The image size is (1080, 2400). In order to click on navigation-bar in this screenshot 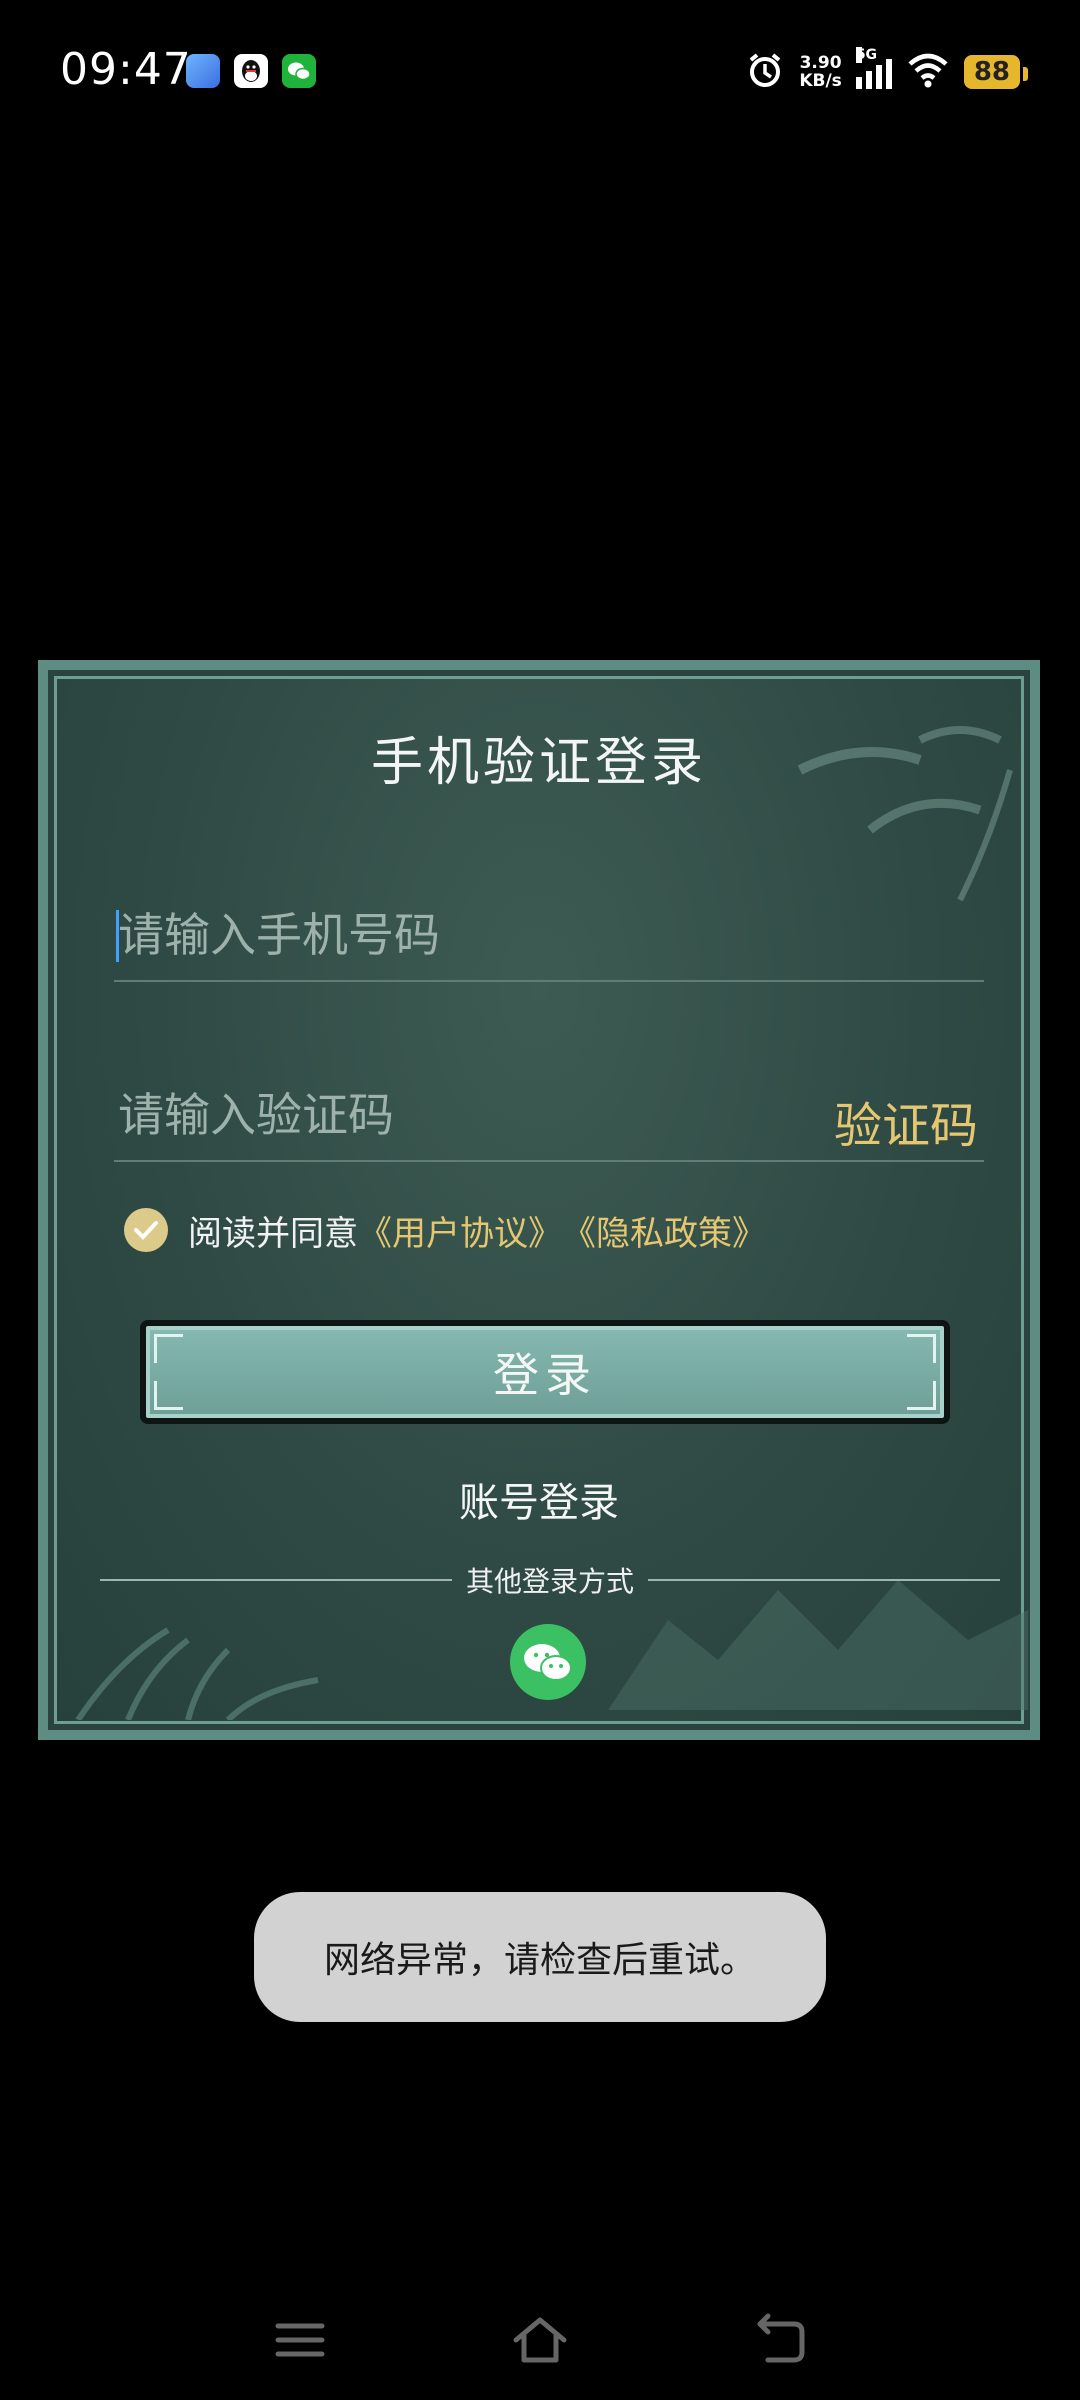, I will do `click(540, 2340)`.